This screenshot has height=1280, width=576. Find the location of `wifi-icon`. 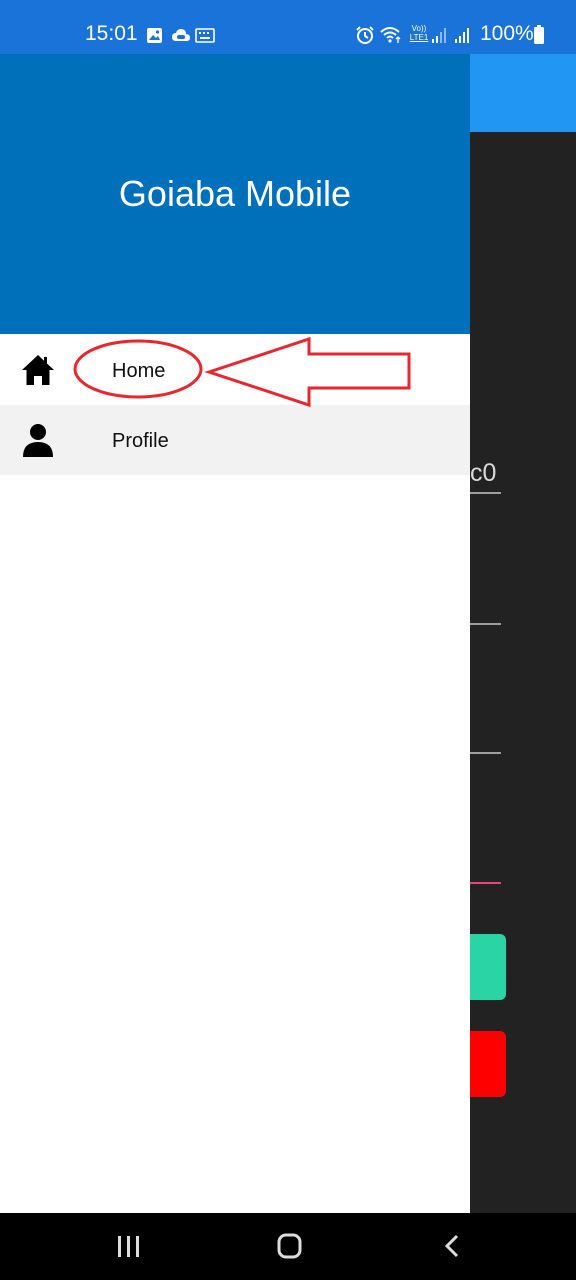

wifi-icon is located at coordinates (390, 35).